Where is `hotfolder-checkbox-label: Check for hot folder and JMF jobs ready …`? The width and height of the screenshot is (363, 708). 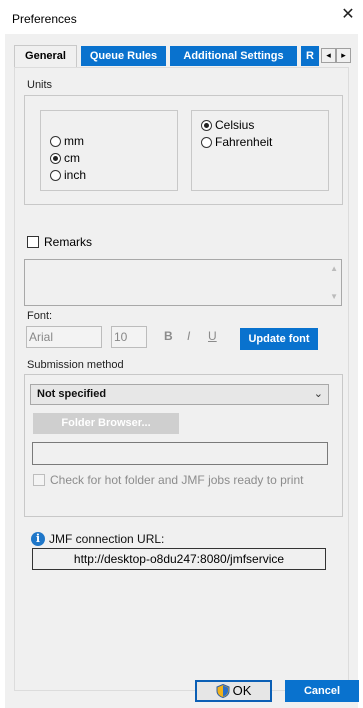
hotfolder-checkbox-label: Check for hot folder and JMF jobs ready … is located at coordinates (177, 480).